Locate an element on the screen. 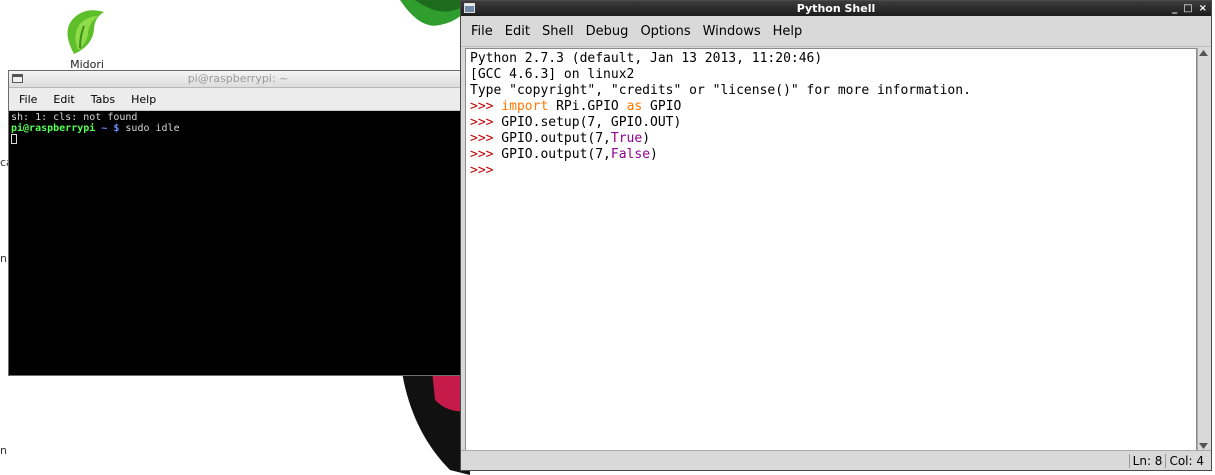  menu-edit: Edit is located at coordinates (517, 31).